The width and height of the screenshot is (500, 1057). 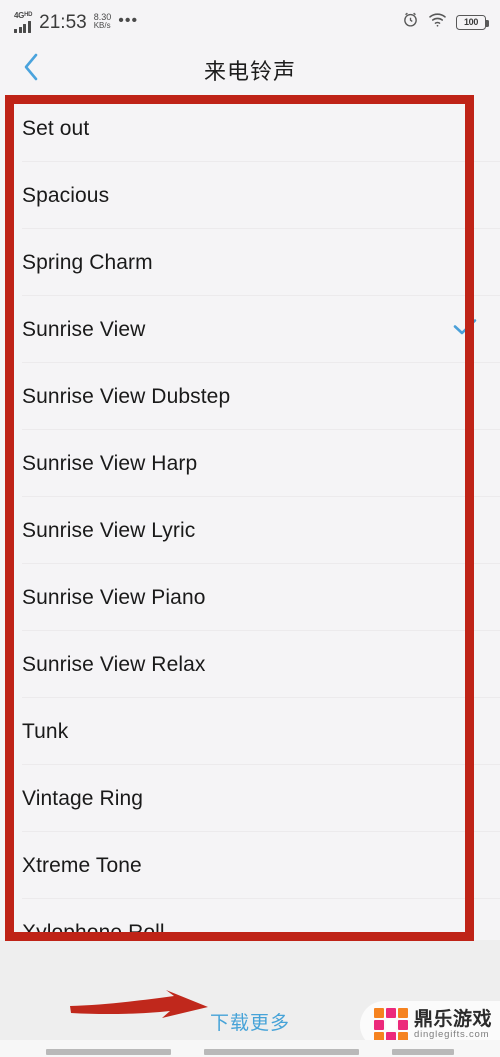 I want to click on watermark-text: 鼎乐游戏 dinglegifts.com, so click(x=453, y=1025).